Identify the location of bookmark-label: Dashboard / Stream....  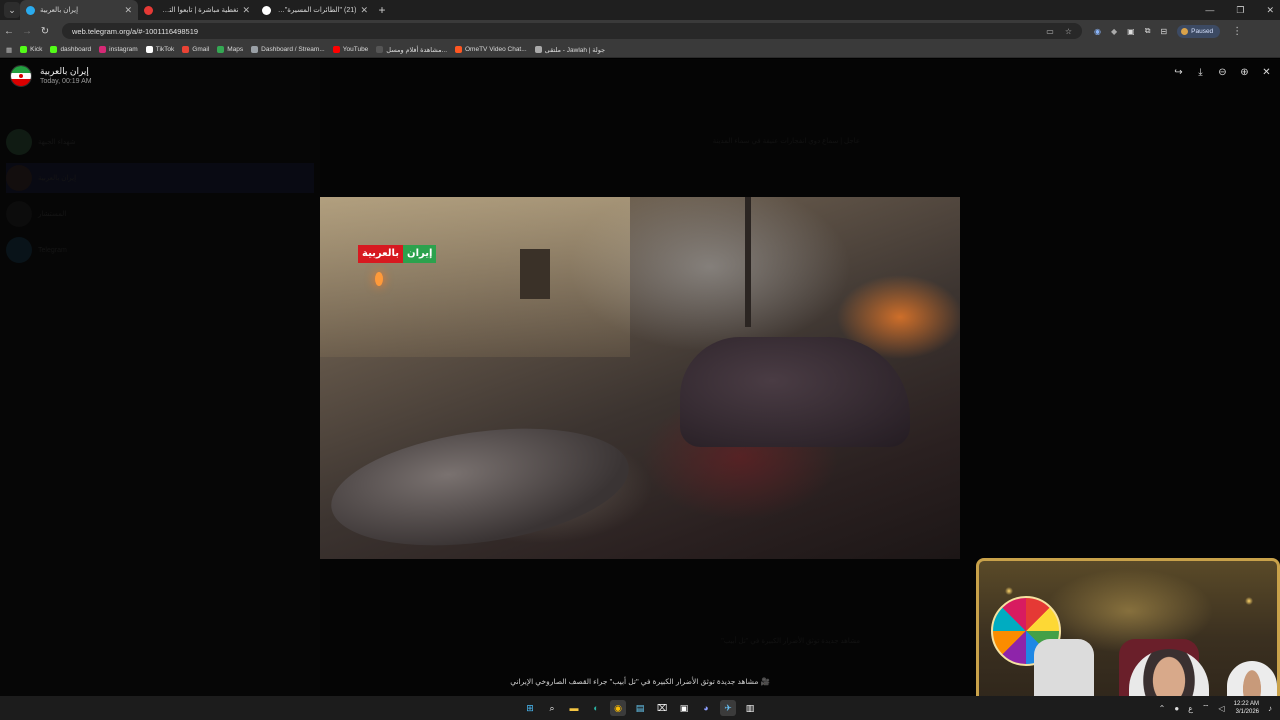
(293, 49).